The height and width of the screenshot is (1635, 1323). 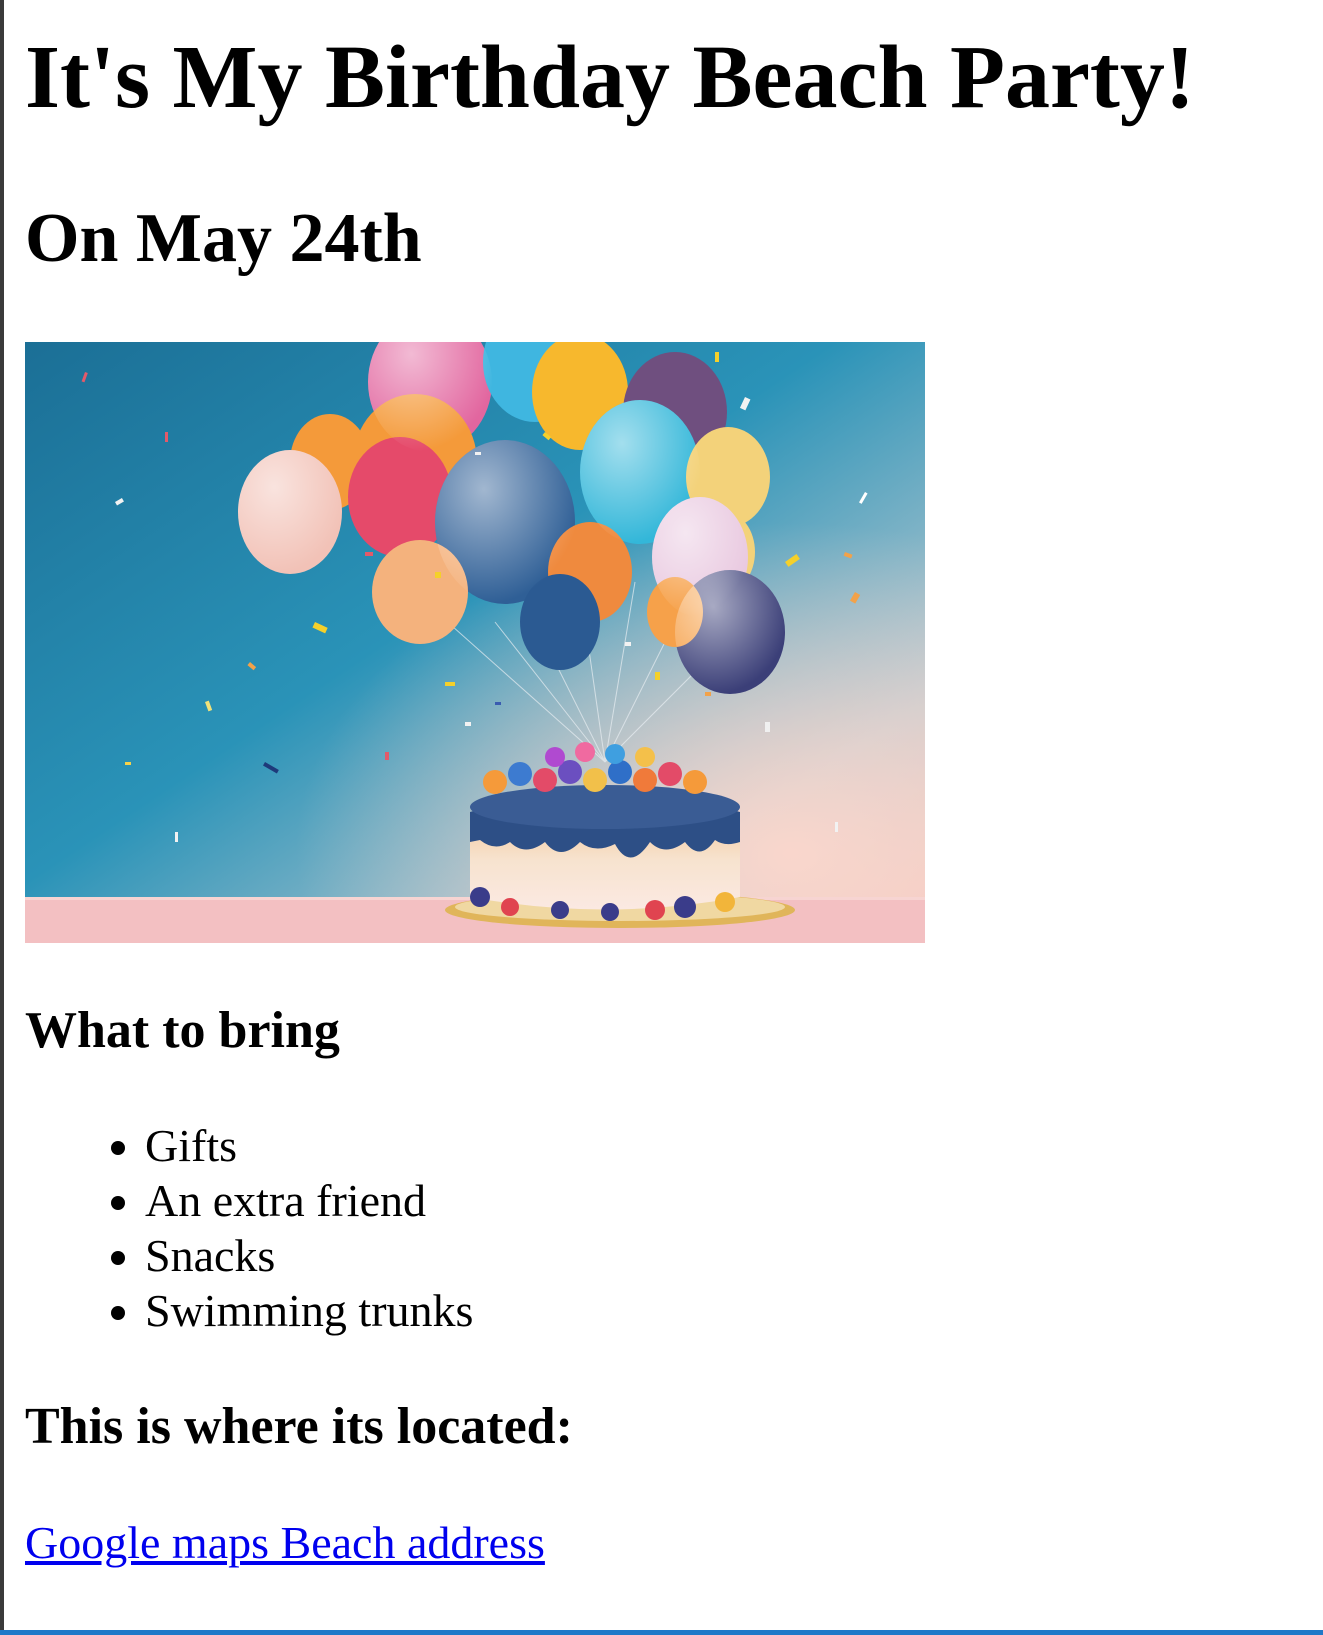 I want to click on list-item: Swimming trunks, so click(x=309, y=1310).